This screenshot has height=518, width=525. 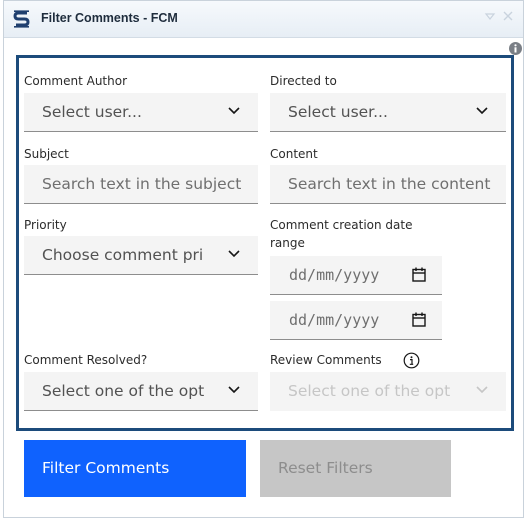 I want to click on content-input: Search text in the content, so click(x=388, y=184).